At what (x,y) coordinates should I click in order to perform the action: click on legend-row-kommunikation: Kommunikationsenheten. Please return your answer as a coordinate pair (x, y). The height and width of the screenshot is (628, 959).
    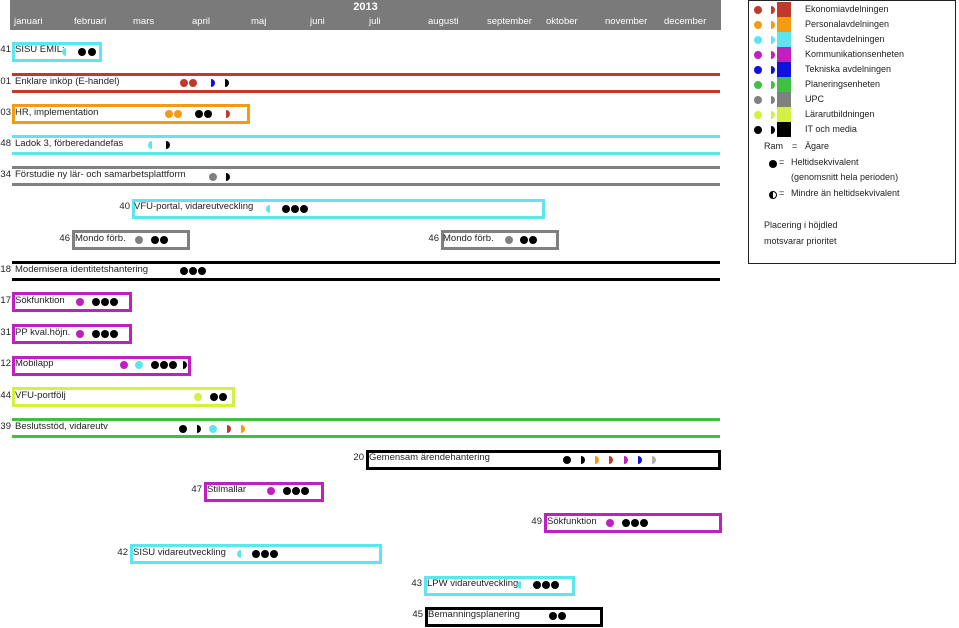
    Looking at the image, I should click on (852, 54).